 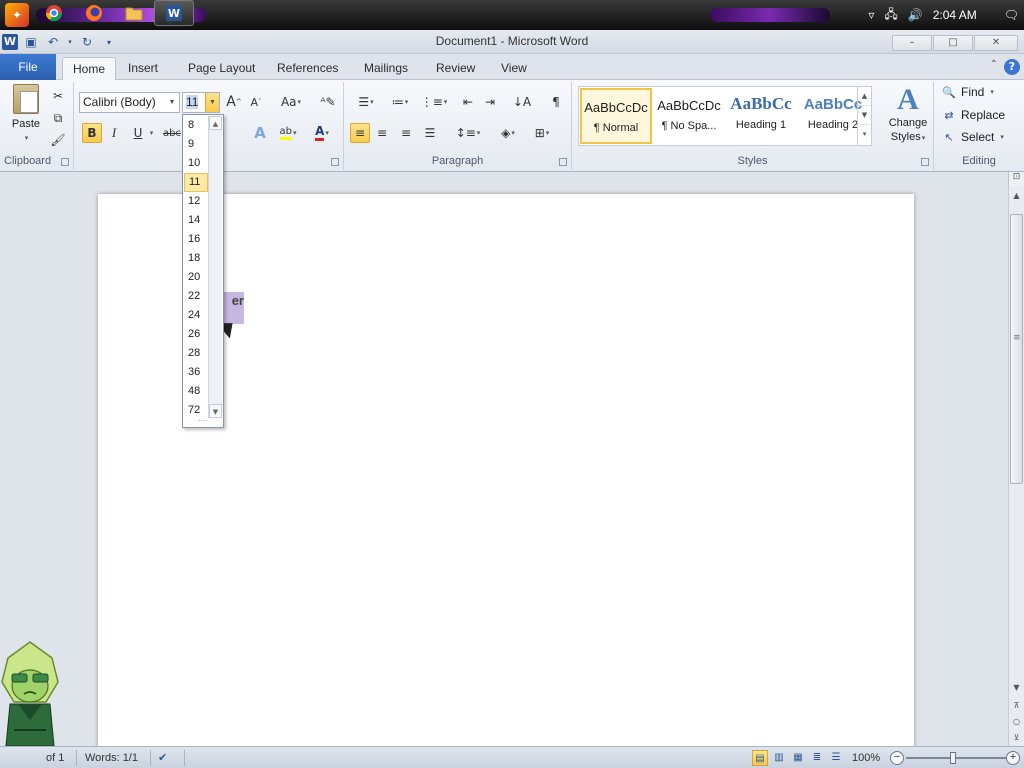 I want to click on font-size-option-9: 9, so click(x=196, y=144).